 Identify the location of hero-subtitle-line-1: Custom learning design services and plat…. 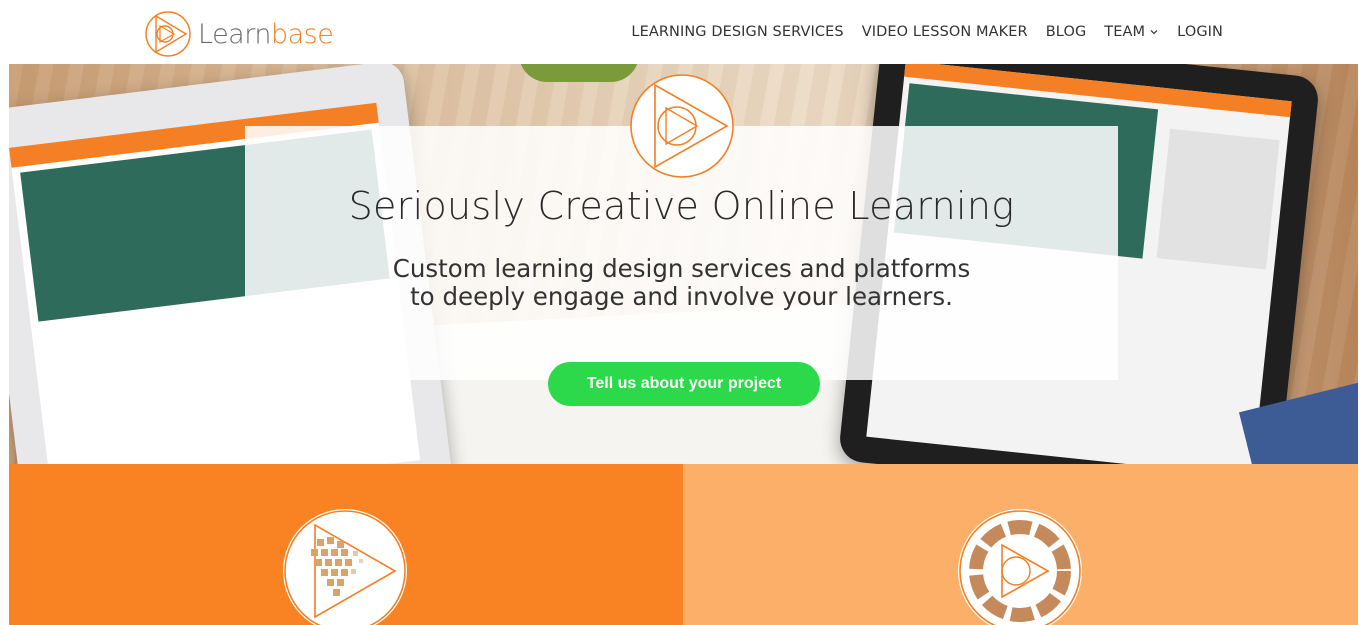
(681, 268).